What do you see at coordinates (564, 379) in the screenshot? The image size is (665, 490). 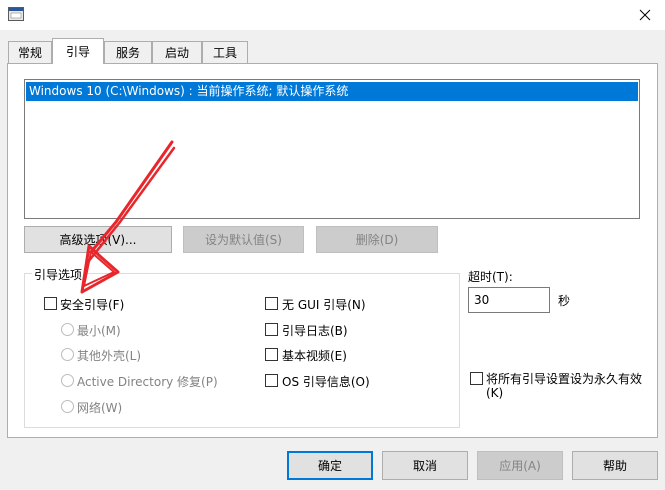 I see `make-permanent-label: 将所有引导设置设为永久有效` at bounding box center [564, 379].